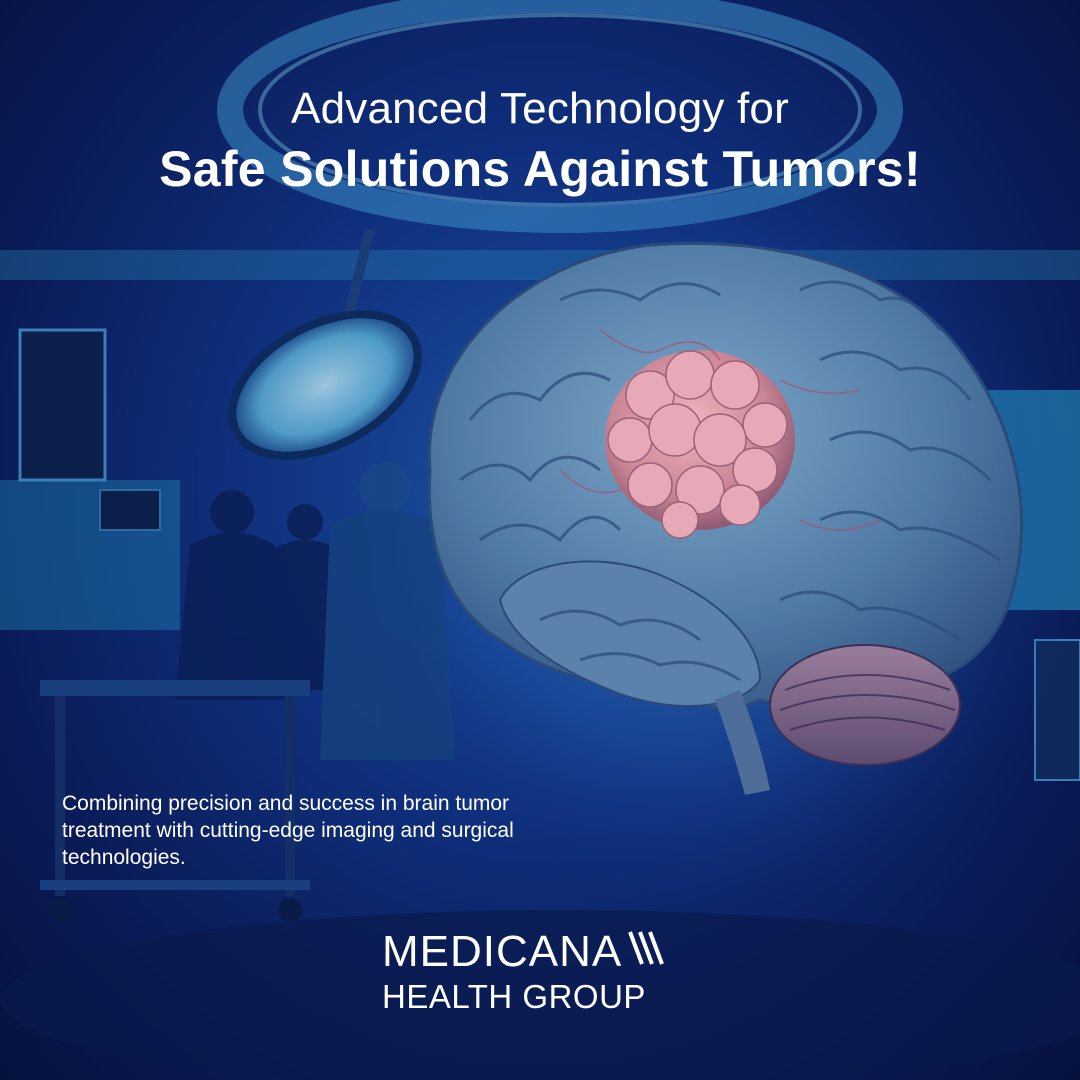 Image resolution: width=1080 pixels, height=1080 pixels. Describe the element at coordinates (514, 996) in the screenshot. I see `logo-group: HEALTH GROUP` at that location.